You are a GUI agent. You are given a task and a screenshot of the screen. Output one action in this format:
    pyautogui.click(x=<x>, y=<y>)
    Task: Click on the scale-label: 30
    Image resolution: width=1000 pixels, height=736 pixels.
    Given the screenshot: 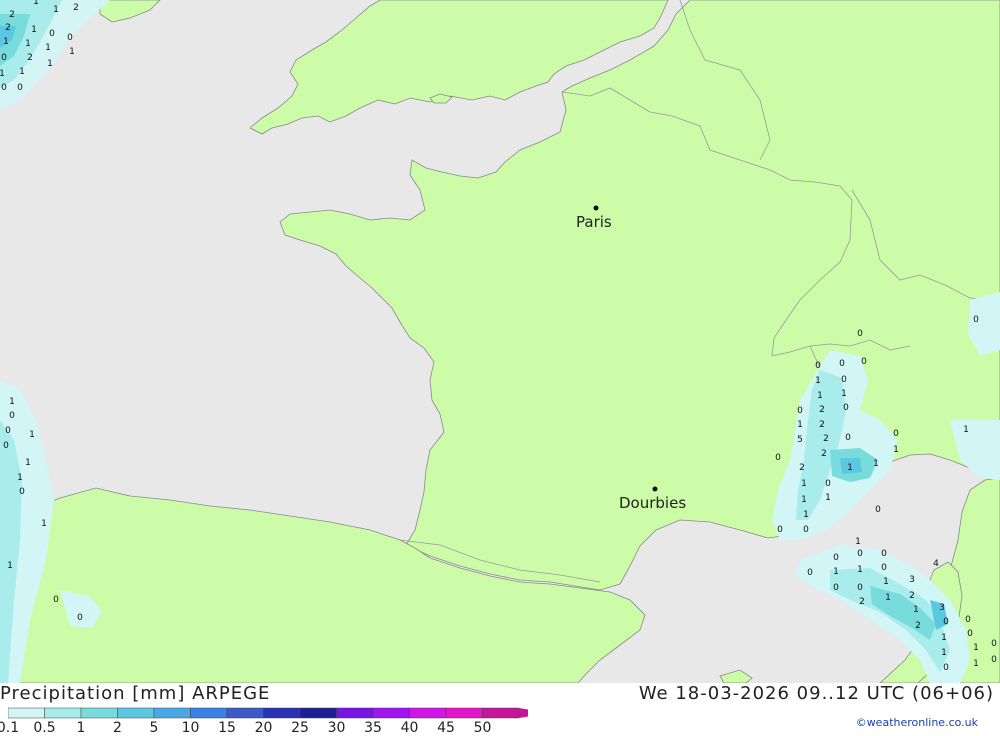 What is the action you would take?
    pyautogui.click(x=336, y=728)
    